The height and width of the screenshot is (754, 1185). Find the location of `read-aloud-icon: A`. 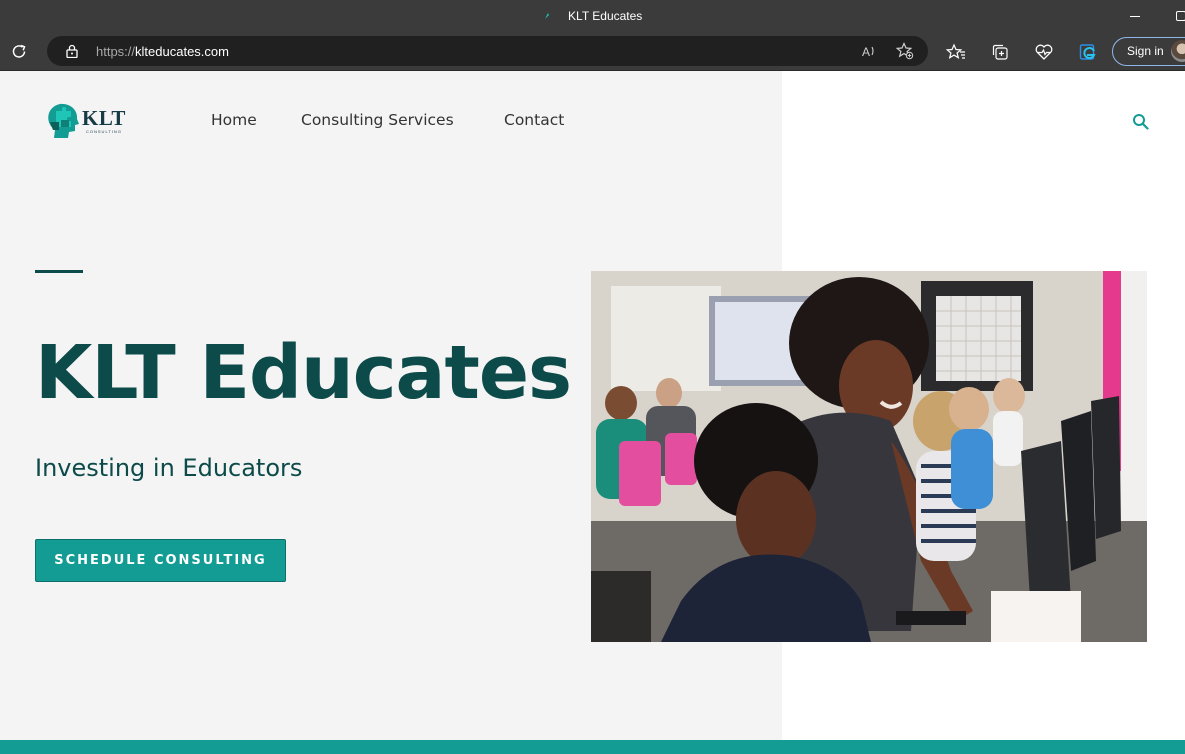

read-aloud-icon: A is located at coordinates (869, 51).